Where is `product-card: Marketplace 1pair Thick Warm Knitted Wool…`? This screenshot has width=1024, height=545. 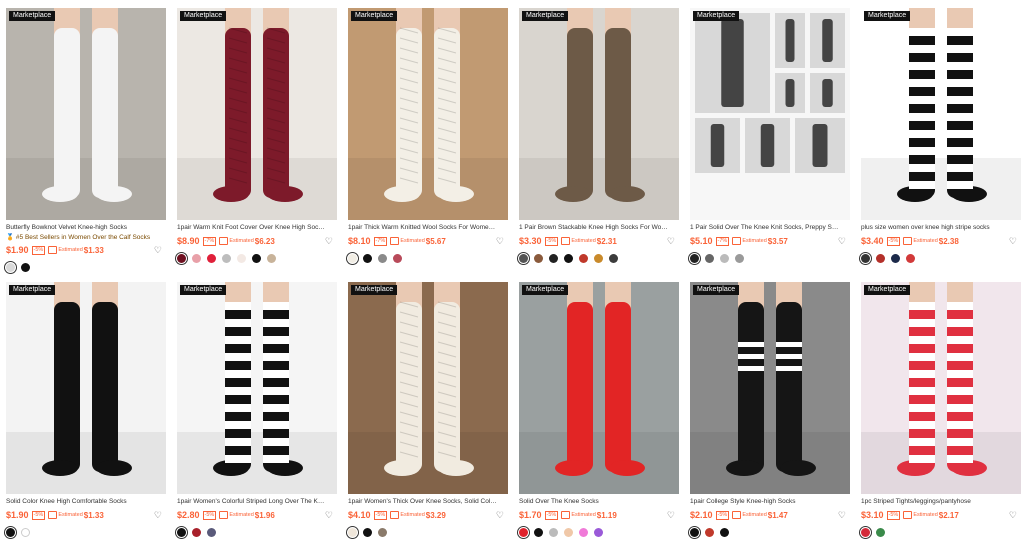
product-card: Marketplace 1pair Thick Warm Knitted Wool… is located at coordinates (428, 136).